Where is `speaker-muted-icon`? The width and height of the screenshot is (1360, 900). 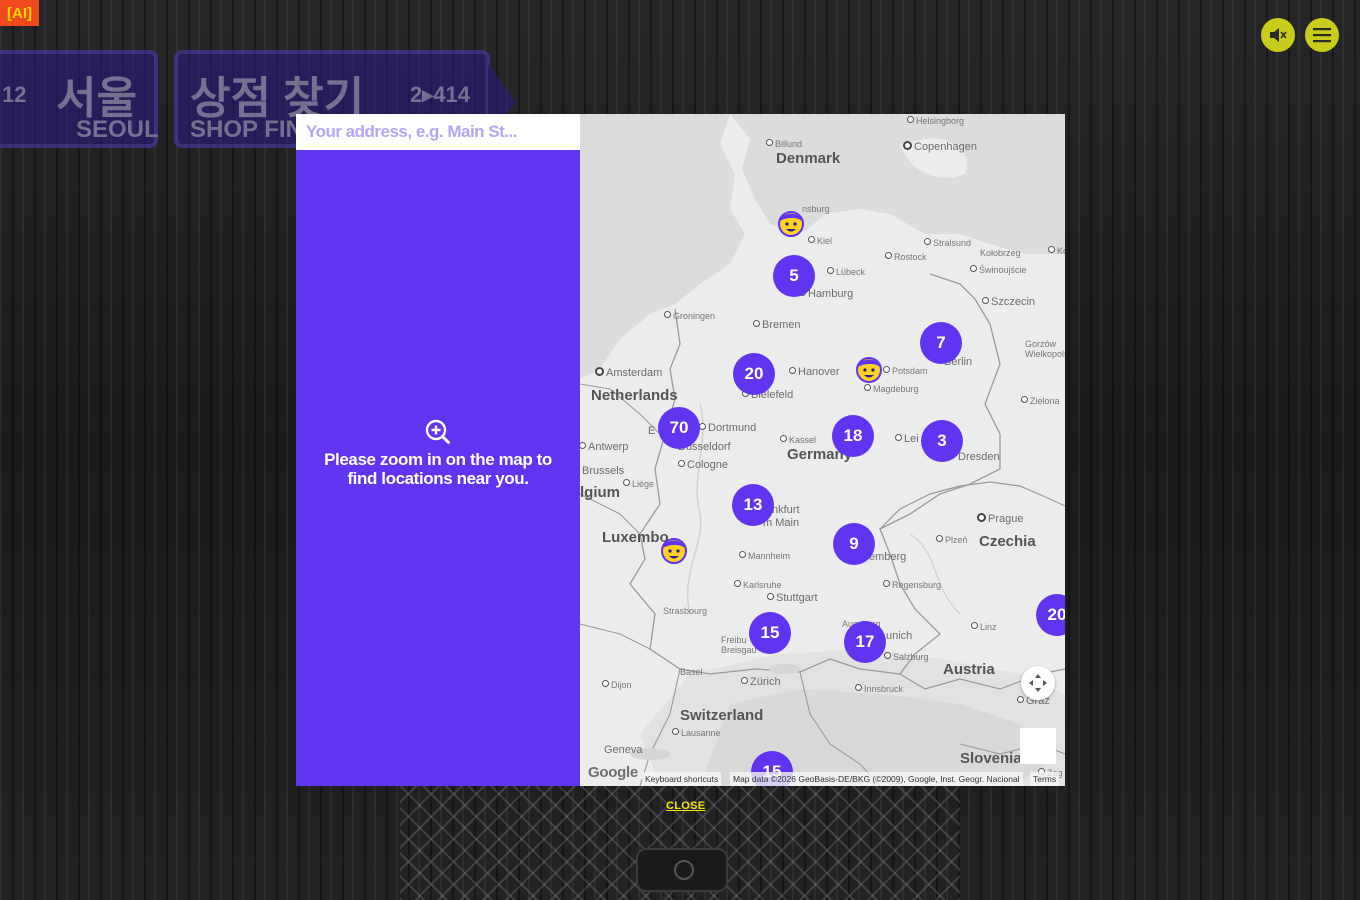 speaker-muted-icon is located at coordinates (1278, 35).